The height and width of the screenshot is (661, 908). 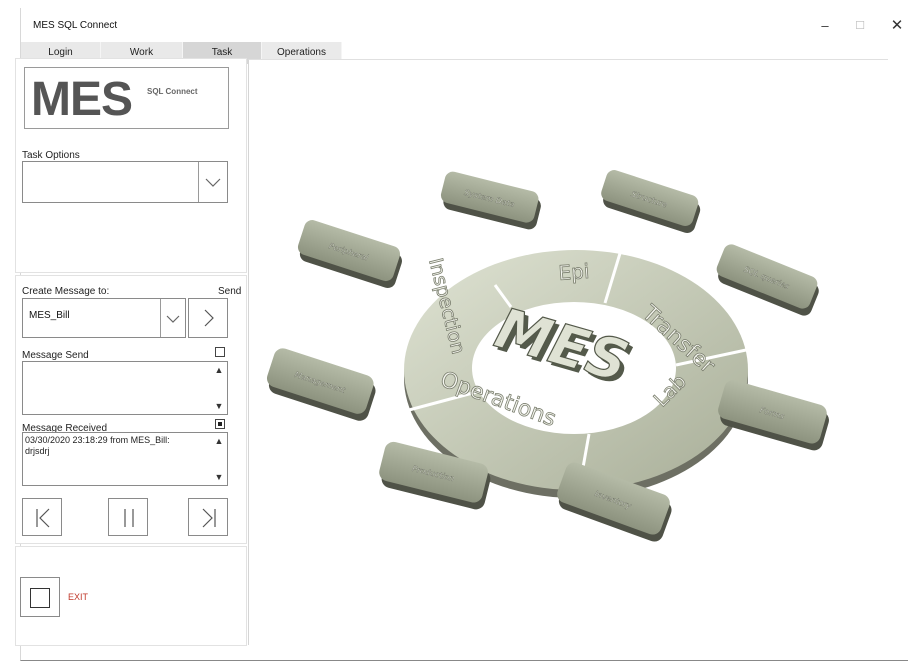 What do you see at coordinates (125, 182) in the screenshot?
I see `task-options-select` at bounding box center [125, 182].